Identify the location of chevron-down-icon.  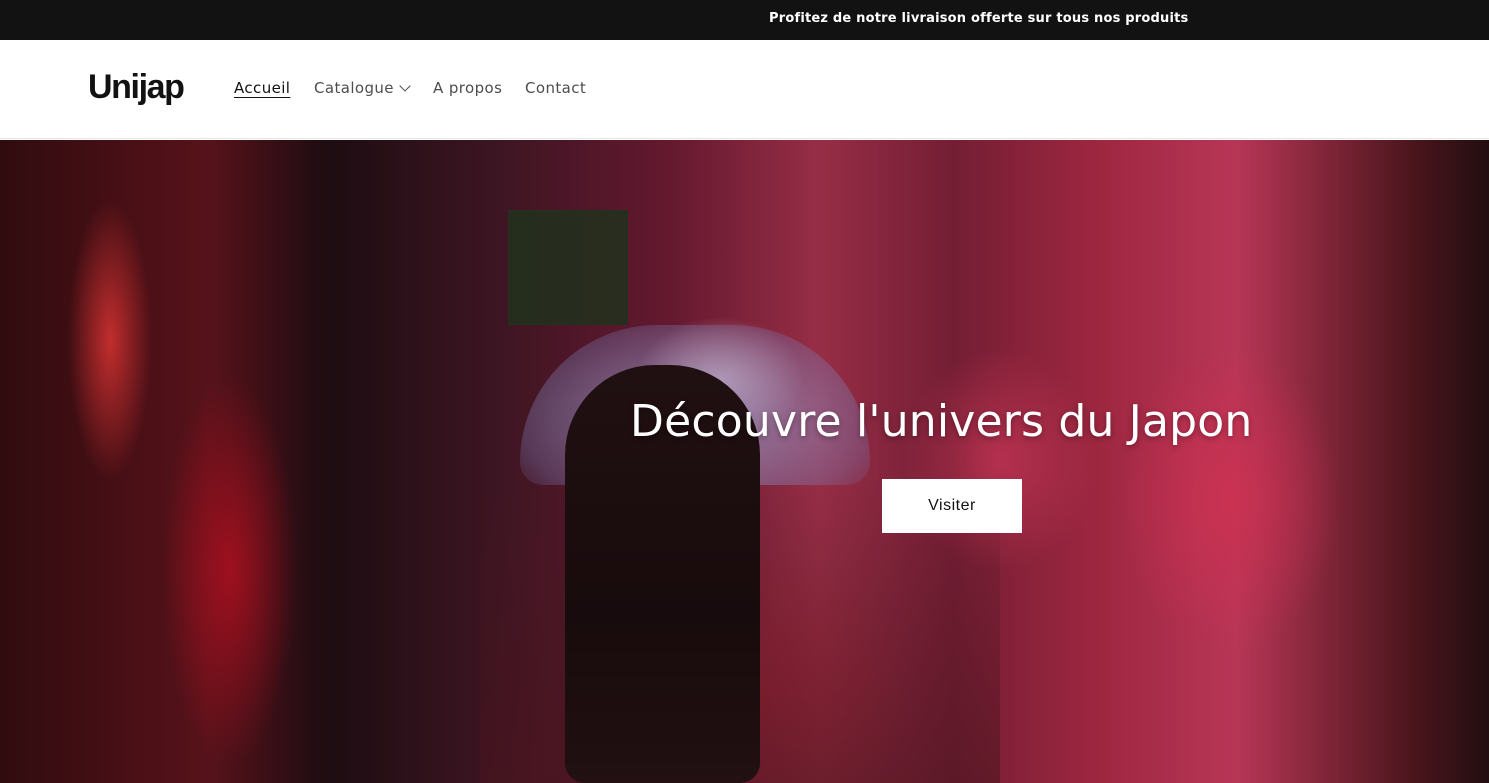
(405, 86).